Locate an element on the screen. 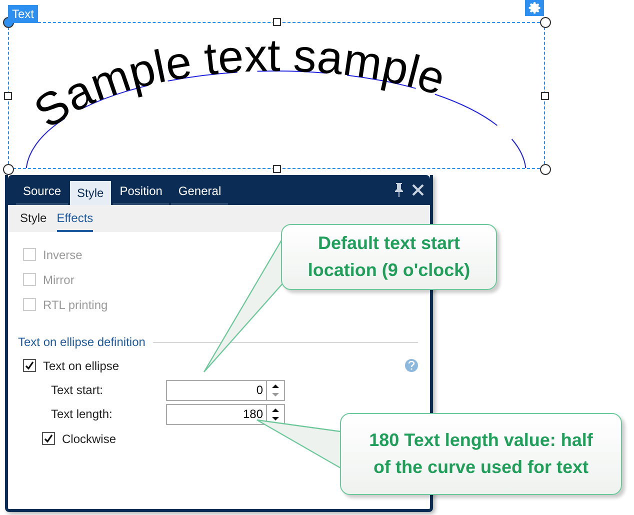  number-field: 180 is located at coordinates (216, 414).